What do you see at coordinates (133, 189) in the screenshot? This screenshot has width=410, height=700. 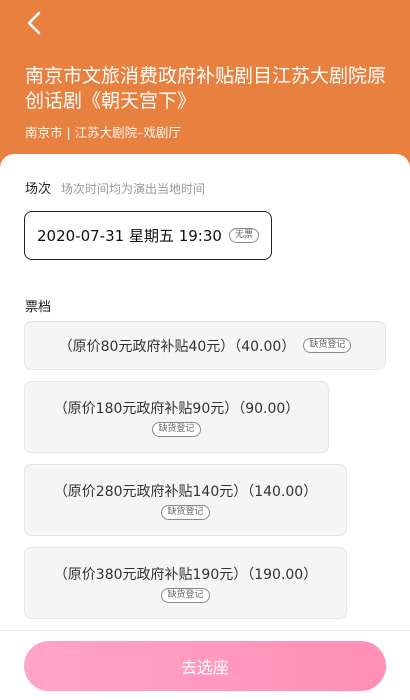 I see `session-note: 场次时间均为演出当地时间` at bounding box center [133, 189].